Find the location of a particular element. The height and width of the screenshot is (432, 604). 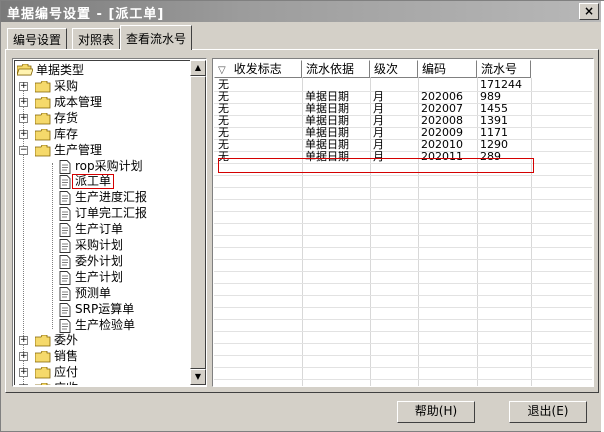

open-folder-icon is located at coordinates (25, 70).